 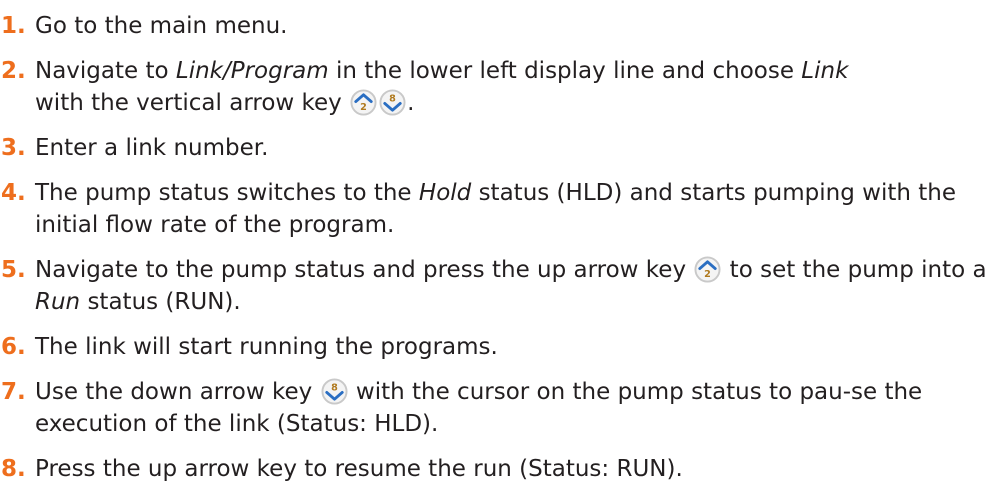 What do you see at coordinates (161, 26) in the screenshot?
I see `step-text: Go to the main menu.` at bounding box center [161, 26].